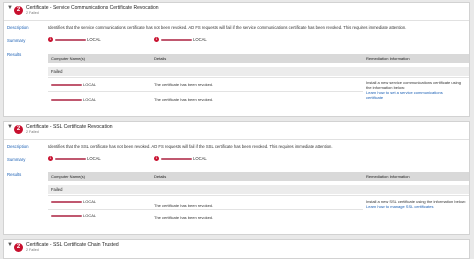 The height and width of the screenshot is (259, 474). I want to click on card-title: Certificate - SSL Certificate Revocation, so click(69, 127).